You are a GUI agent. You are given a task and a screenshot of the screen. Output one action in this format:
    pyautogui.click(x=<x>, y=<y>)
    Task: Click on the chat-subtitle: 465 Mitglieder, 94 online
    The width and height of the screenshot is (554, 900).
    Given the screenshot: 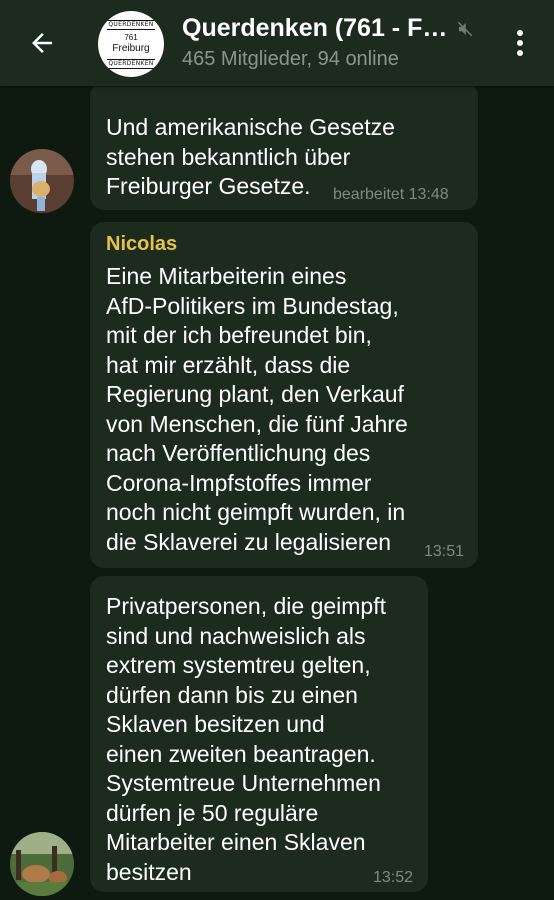 What is the action you would take?
    pyautogui.click(x=290, y=59)
    